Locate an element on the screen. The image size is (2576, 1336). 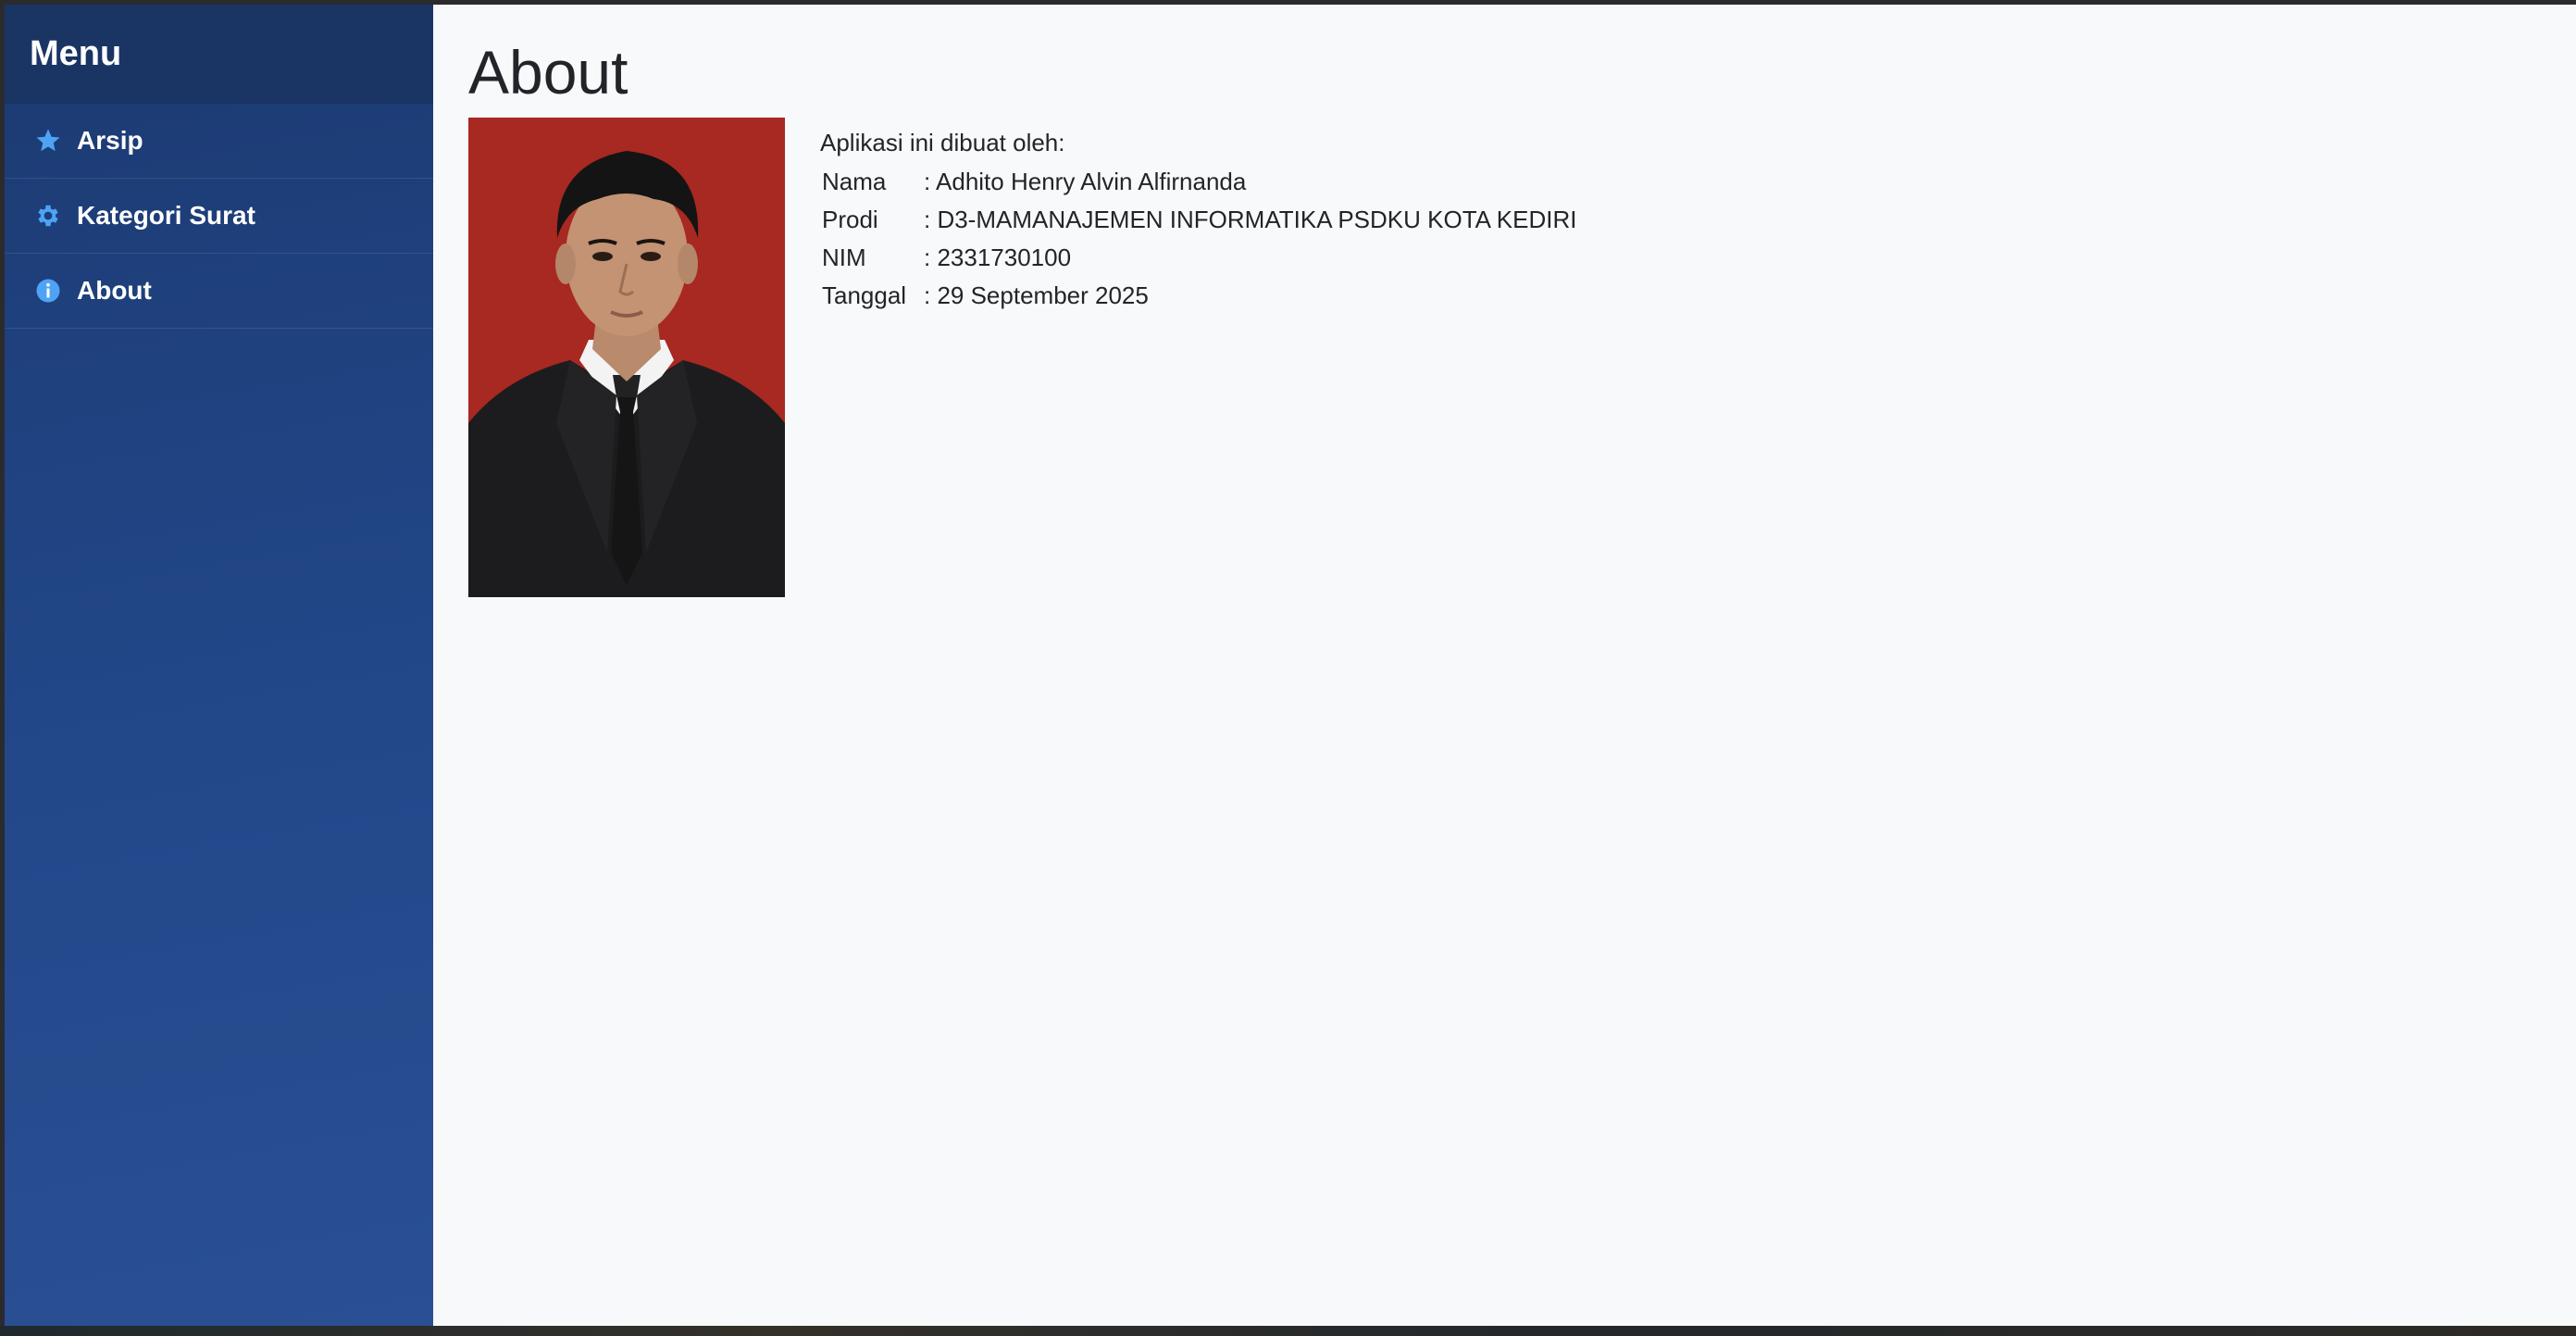
detail-value: : 29 September 2025 is located at coordinates (1036, 295).